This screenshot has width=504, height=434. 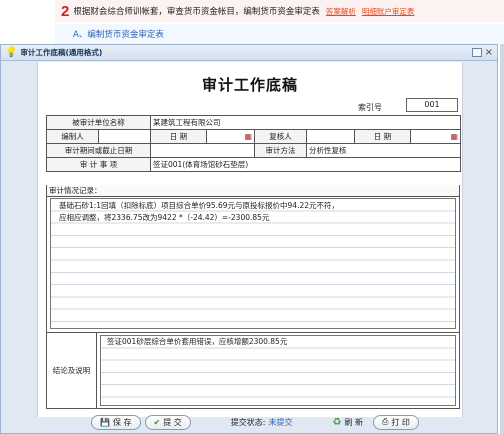 What do you see at coordinates (124, 136) in the screenshot?
I see `preparer-field` at bounding box center [124, 136].